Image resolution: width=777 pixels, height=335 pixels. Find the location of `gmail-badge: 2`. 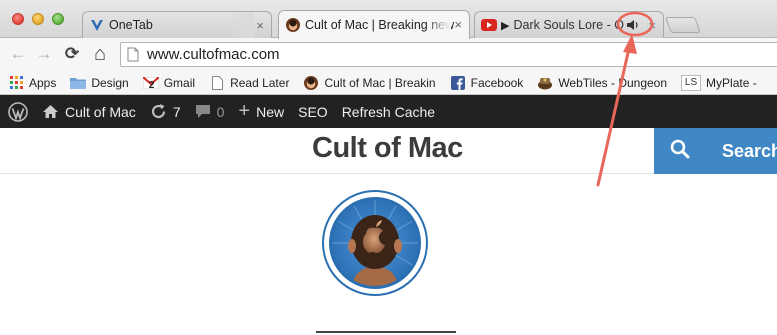

gmail-badge: 2 is located at coordinates (151, 85).